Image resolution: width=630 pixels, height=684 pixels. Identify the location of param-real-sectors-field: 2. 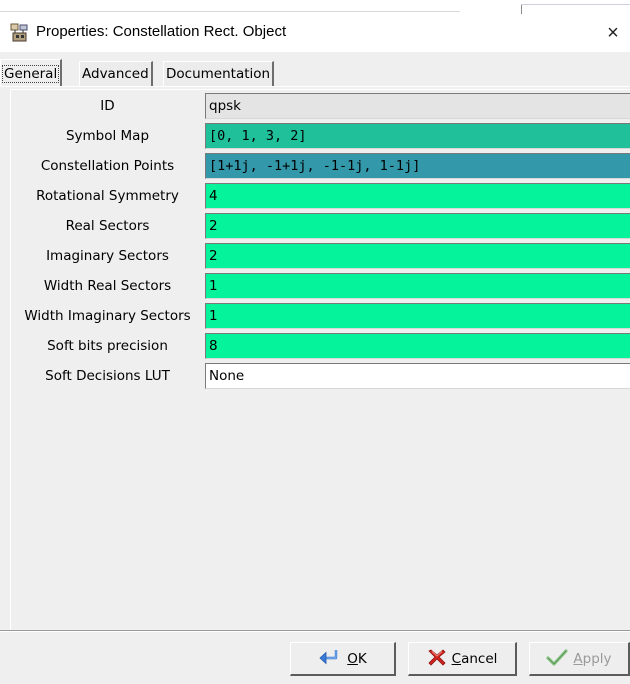
(417, 226).